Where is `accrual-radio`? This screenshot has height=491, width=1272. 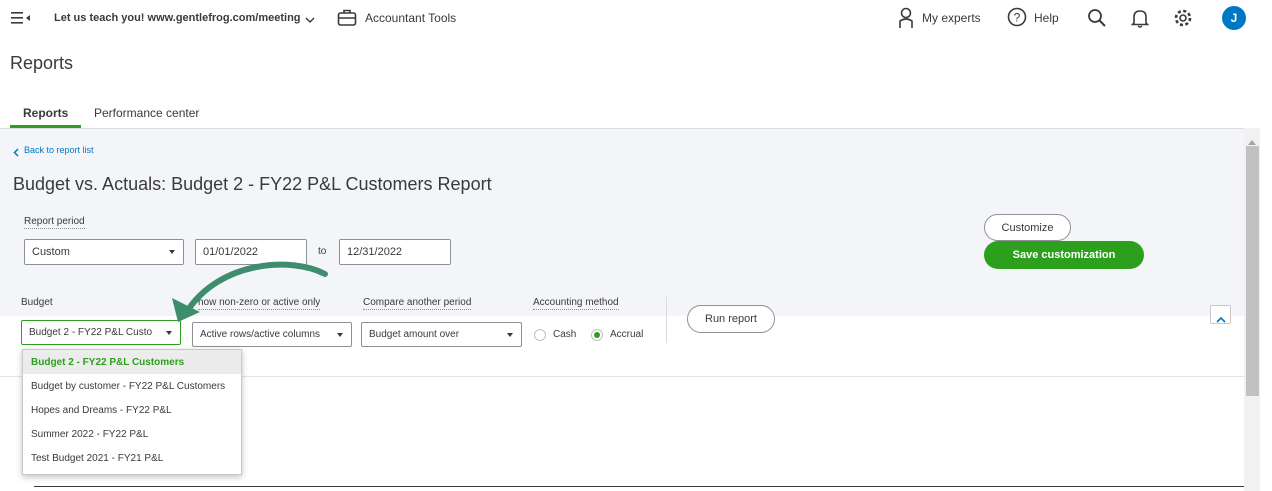 accrual-radio is located at coordinates (597, 335).